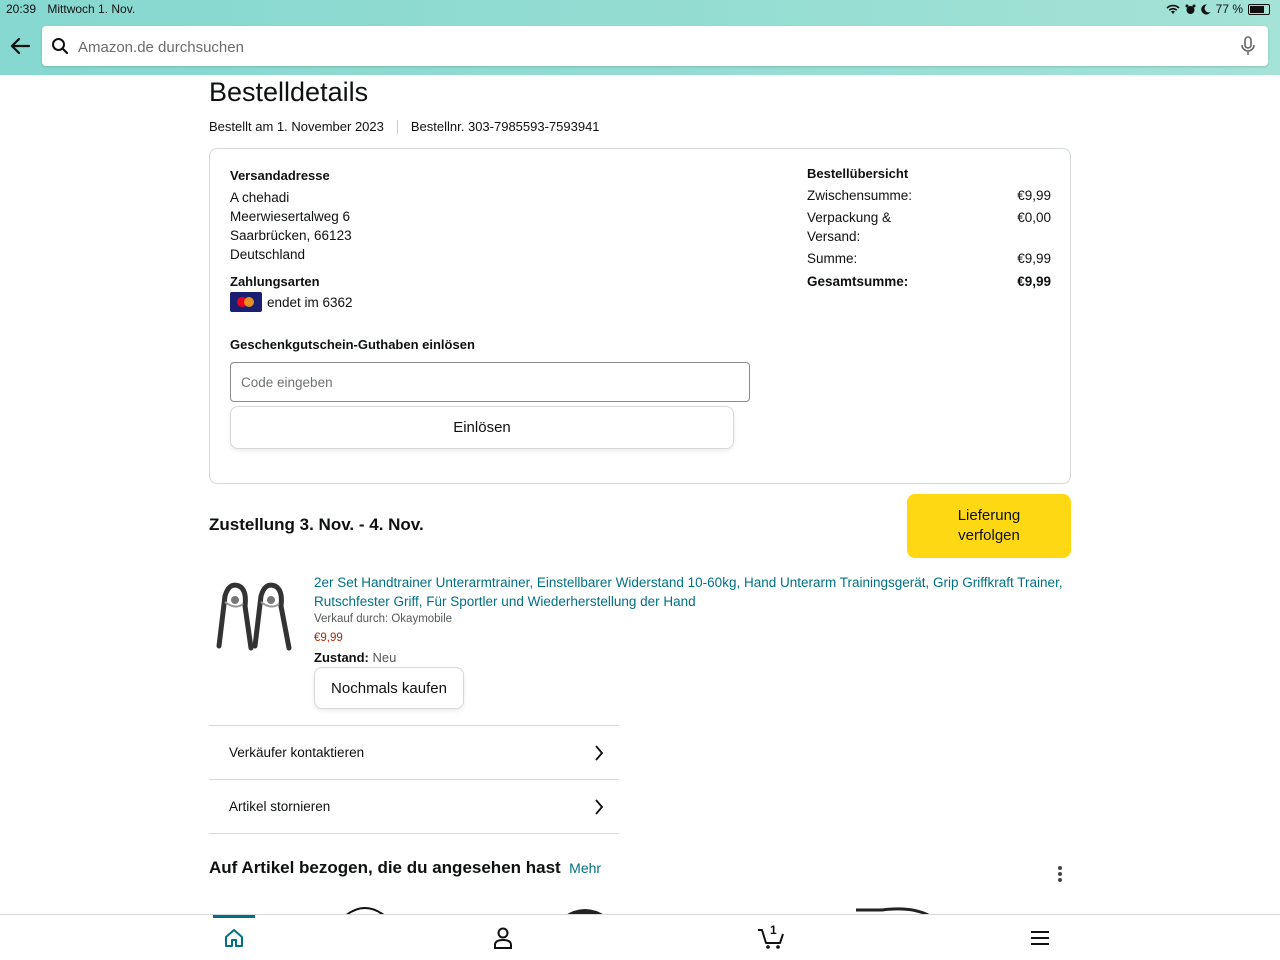 Image resolution: width=1280 pixels, height=960 pixels. Describe the element at coordinates (505, 126) in the screenshot. I see `order-number: Bestellnr. 303-7985593-7593941` at that location.